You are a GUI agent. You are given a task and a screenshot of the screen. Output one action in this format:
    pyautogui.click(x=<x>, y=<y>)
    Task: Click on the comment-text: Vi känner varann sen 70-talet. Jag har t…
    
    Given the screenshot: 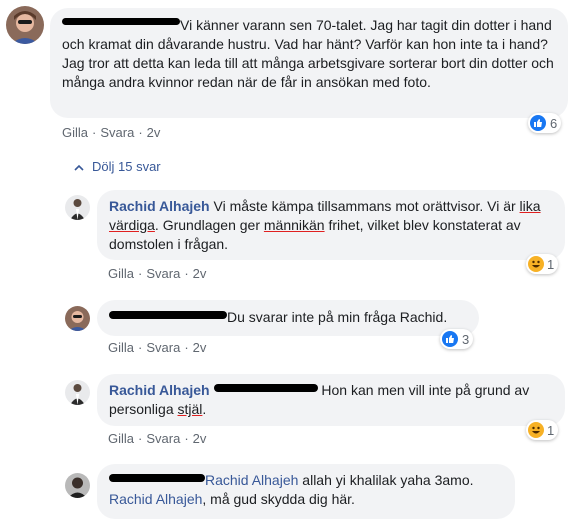 What is the action you would take?
    pyautogui.click(x=308, y=53)
    